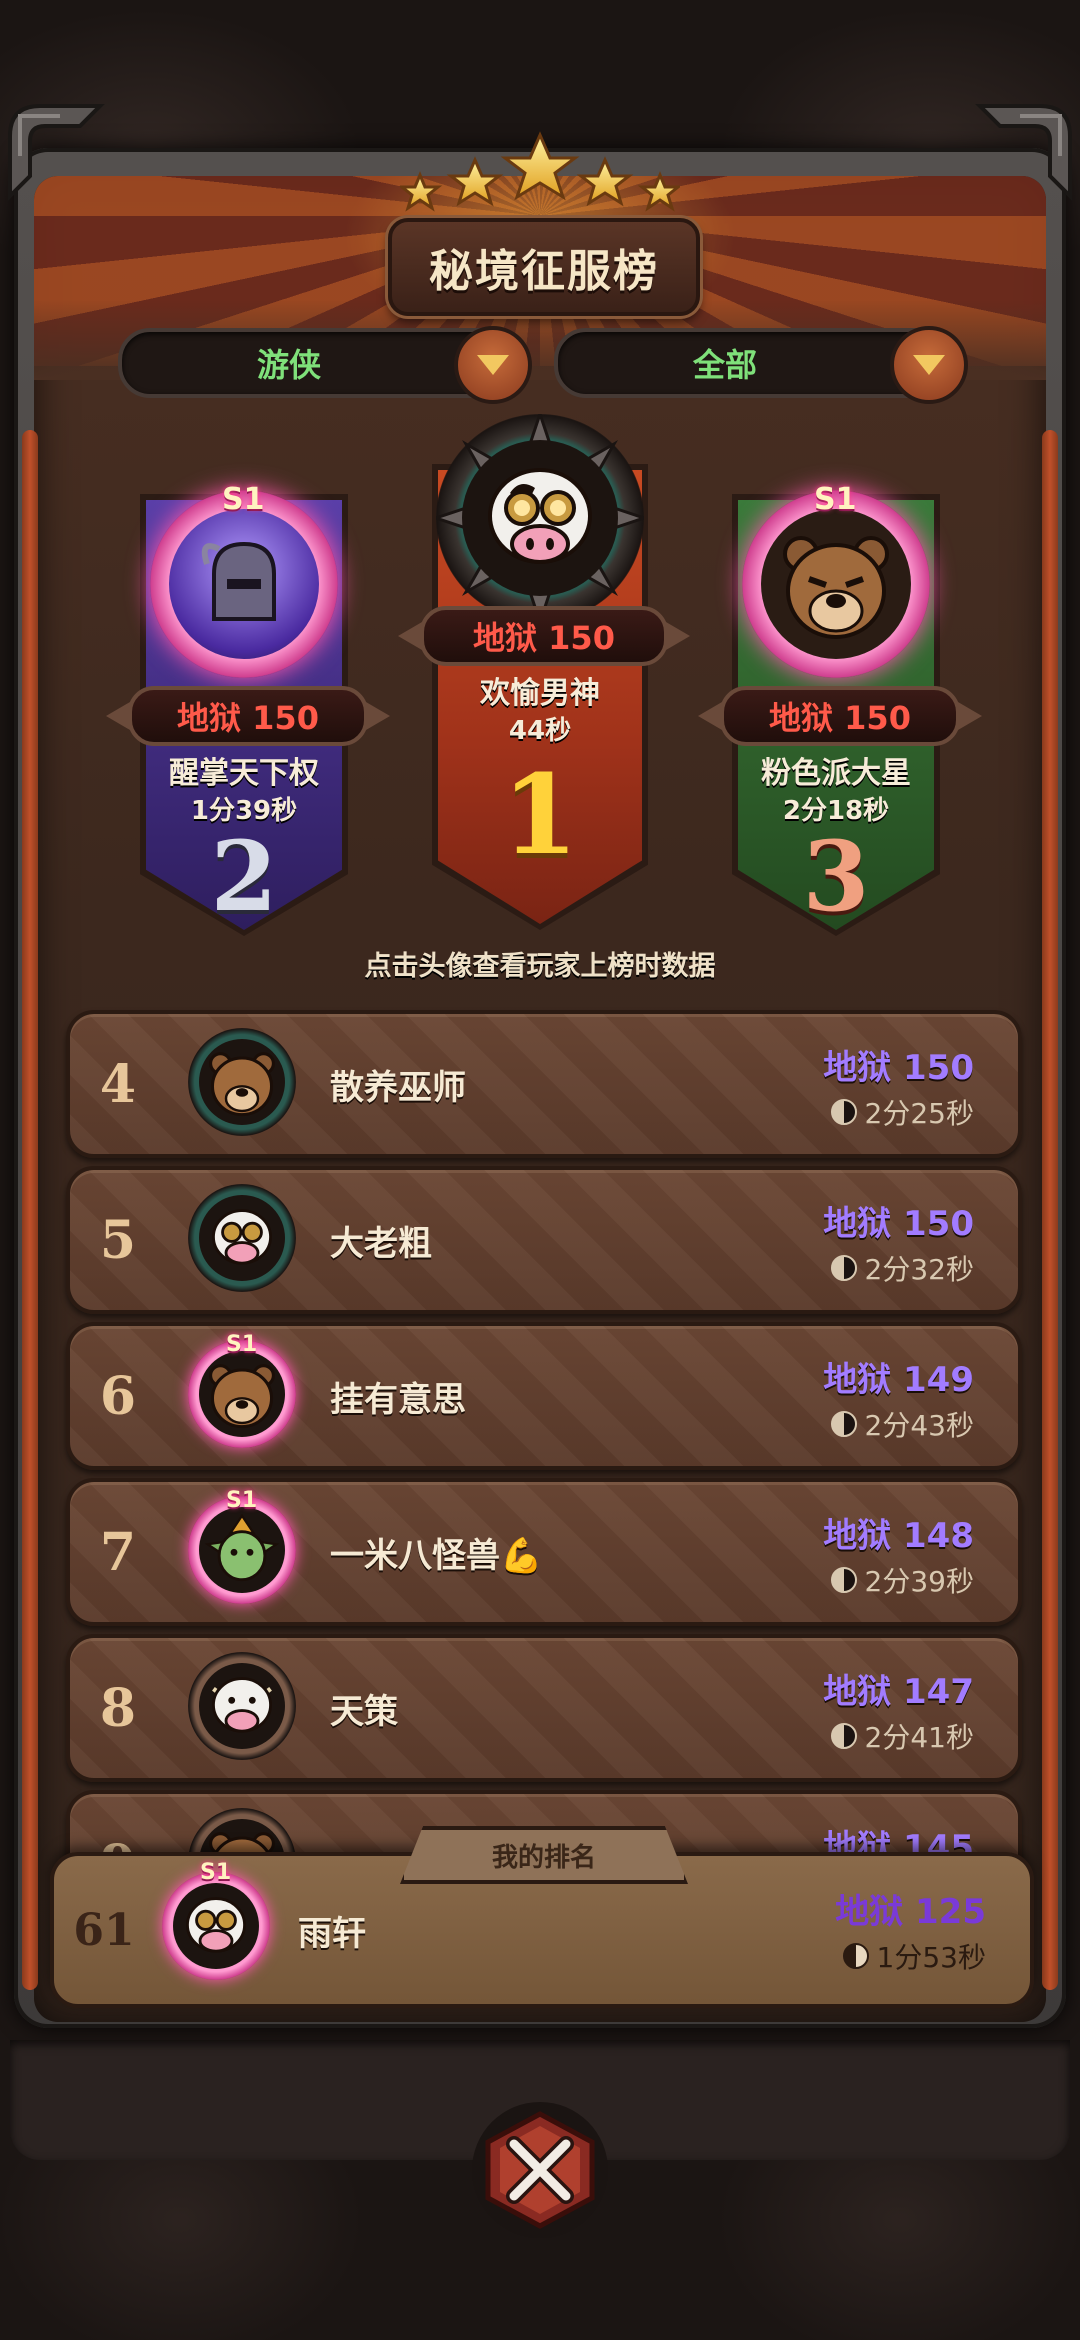  What do you see at coordinates (931, 1957) in the screenshot?
I see `my-time-value: 1分53秒` at bounding box center [931, 1957].